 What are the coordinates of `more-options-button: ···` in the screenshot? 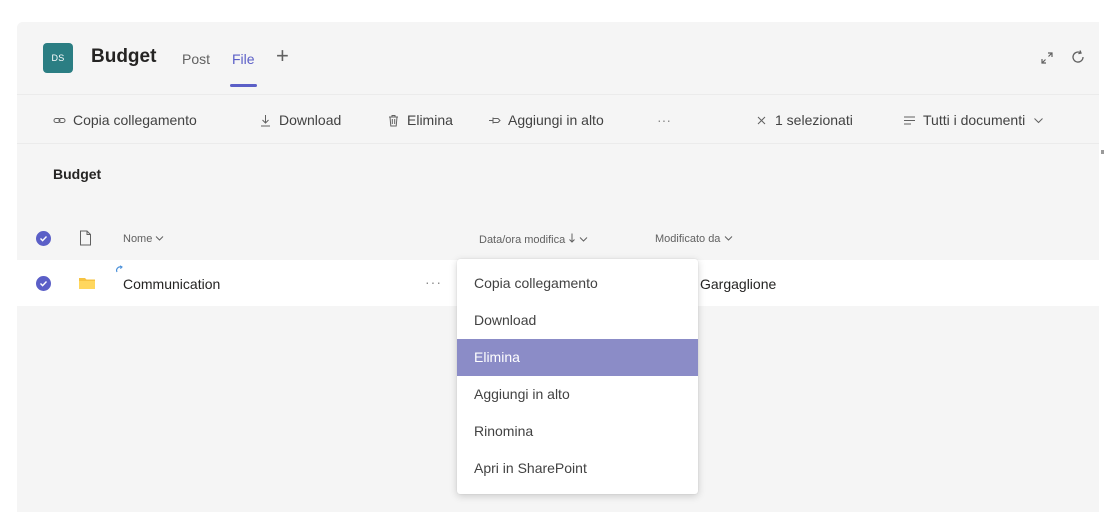 It's located at (664, 120).